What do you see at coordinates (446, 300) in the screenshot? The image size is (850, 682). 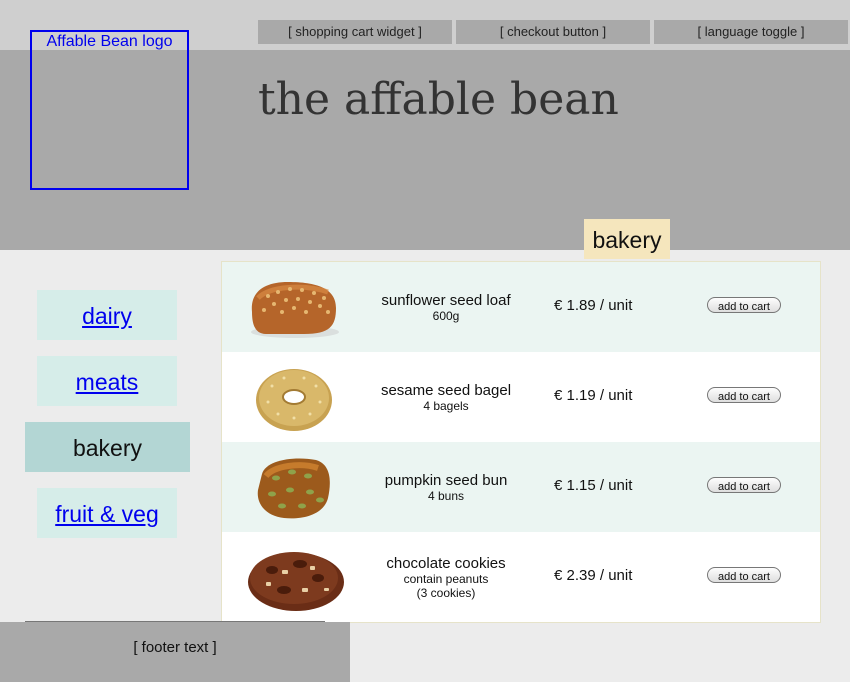 I see `product-name: sunflower seed loaf` at bounding box center [446, 300].